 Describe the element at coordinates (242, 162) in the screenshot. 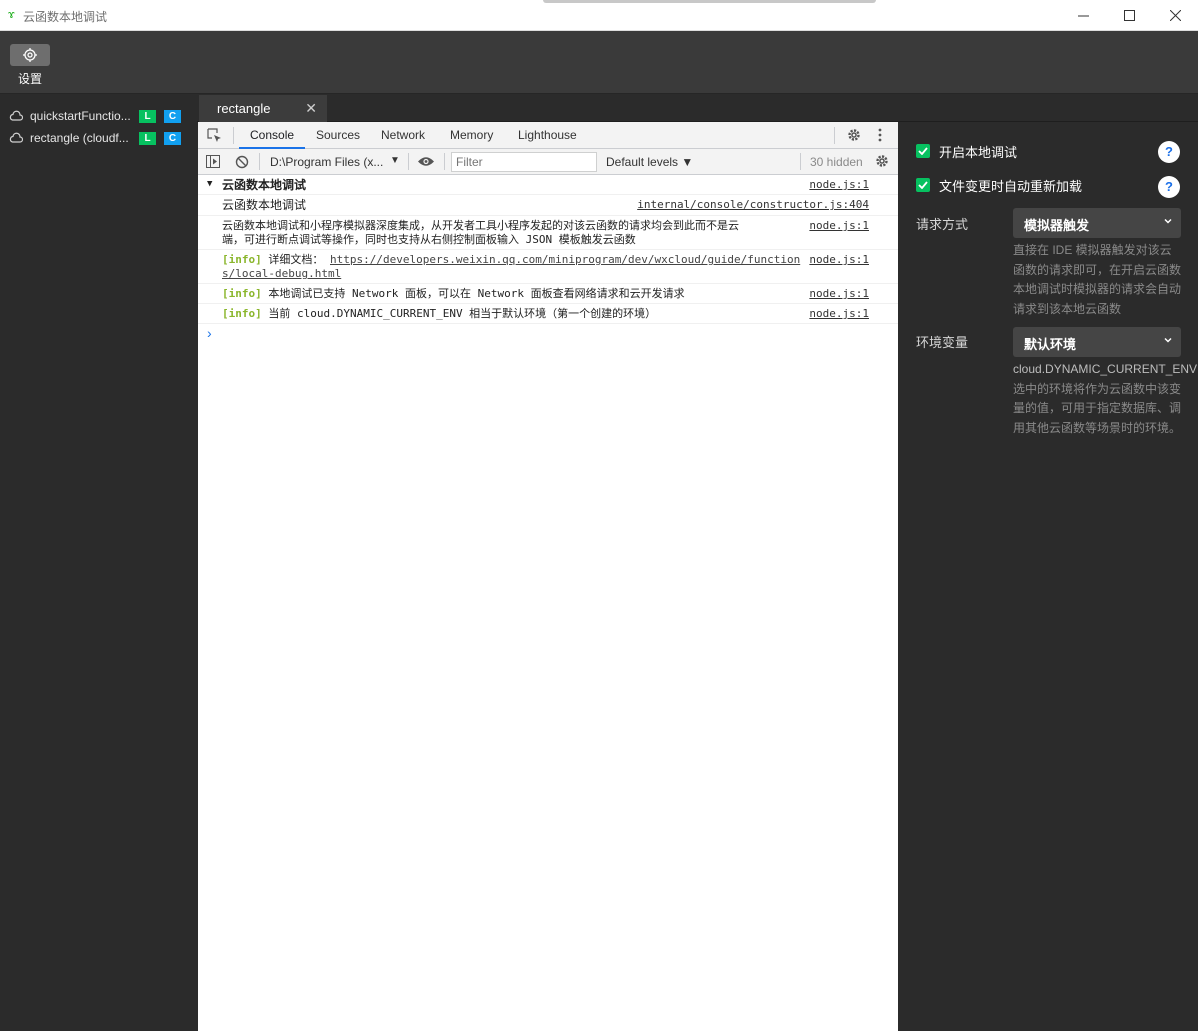

I see `clear-console-icon` at that location.